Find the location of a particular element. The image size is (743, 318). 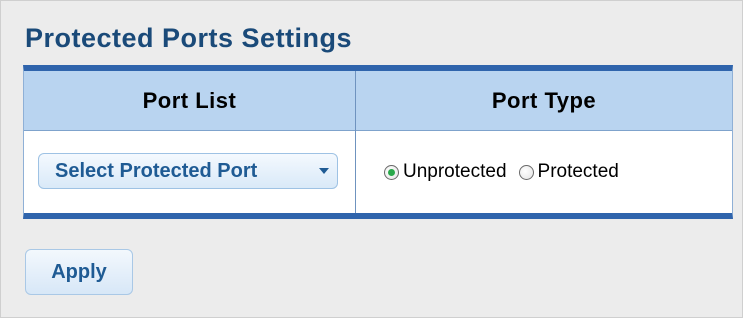

port-type-radio-group: Unprotected Protected is located at coordinates (501, 172).